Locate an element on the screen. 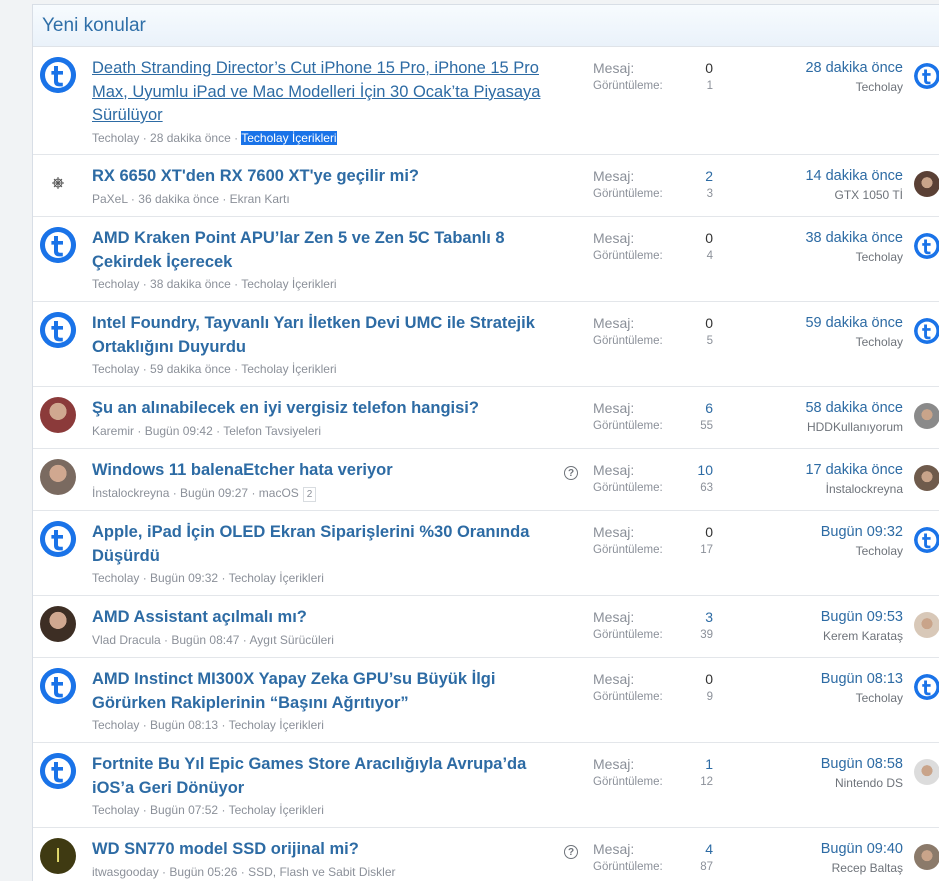 This screenshot has width=939, height=881. thread-forum-link: macOS is located at coordinates (279, 493).